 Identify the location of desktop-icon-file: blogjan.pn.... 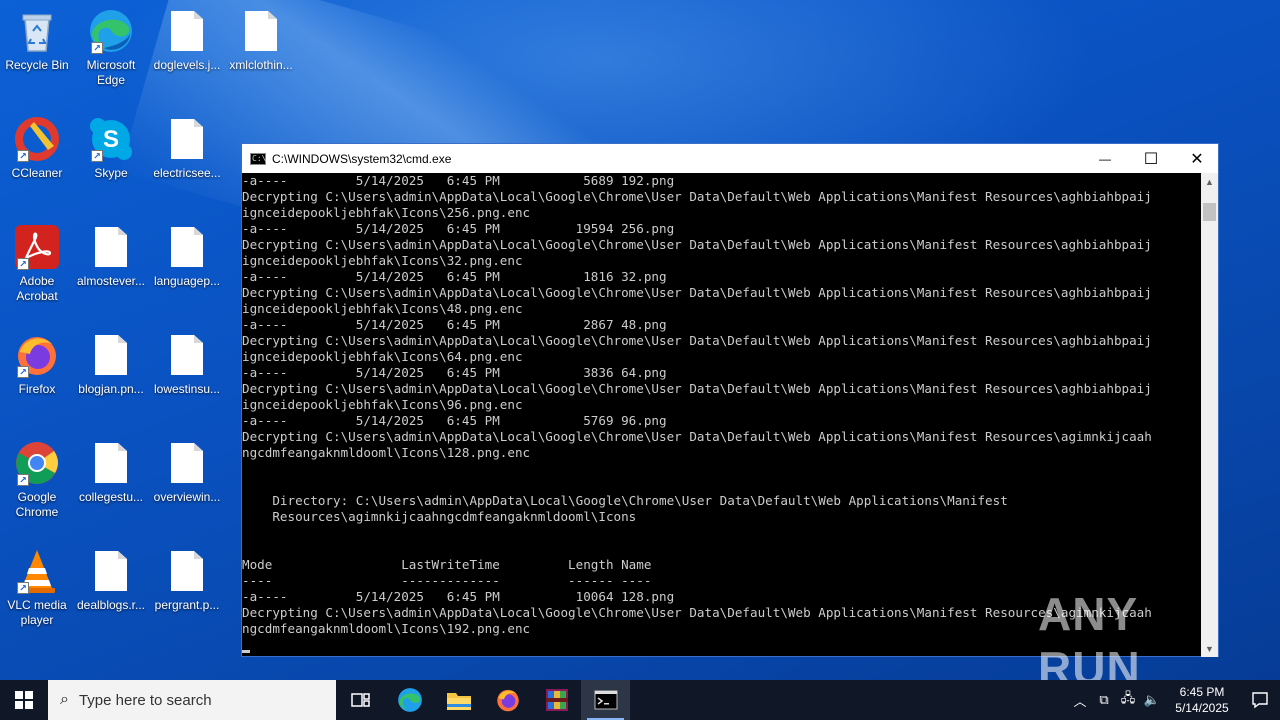
(111, 364).